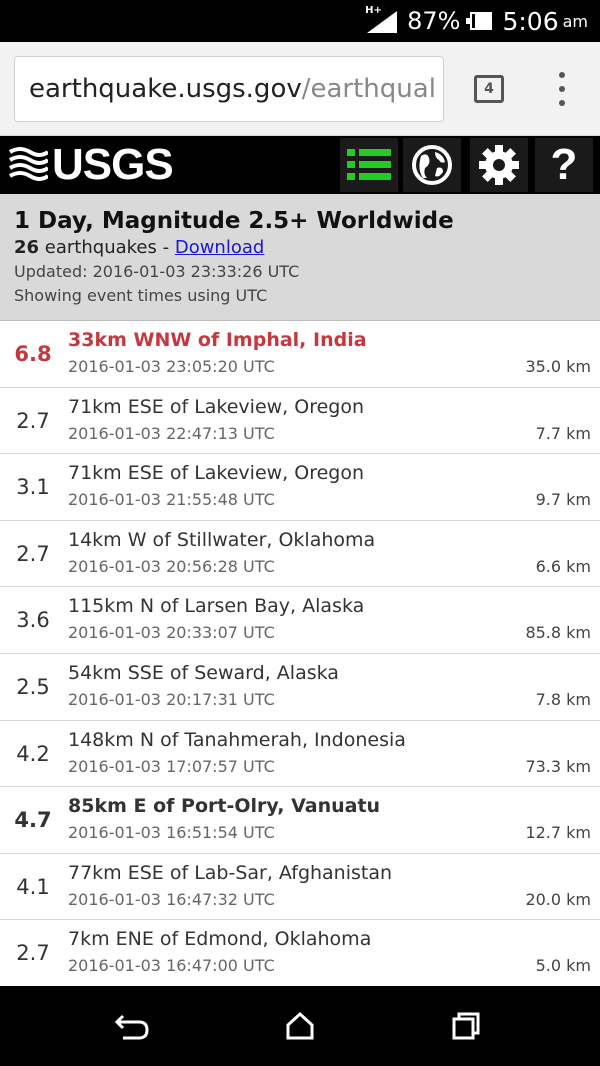  What do you see at coordinates (558, 833) in the screenshot?
I see `earthquake-depth: 12.7 km` at bounding box center [558, 833].